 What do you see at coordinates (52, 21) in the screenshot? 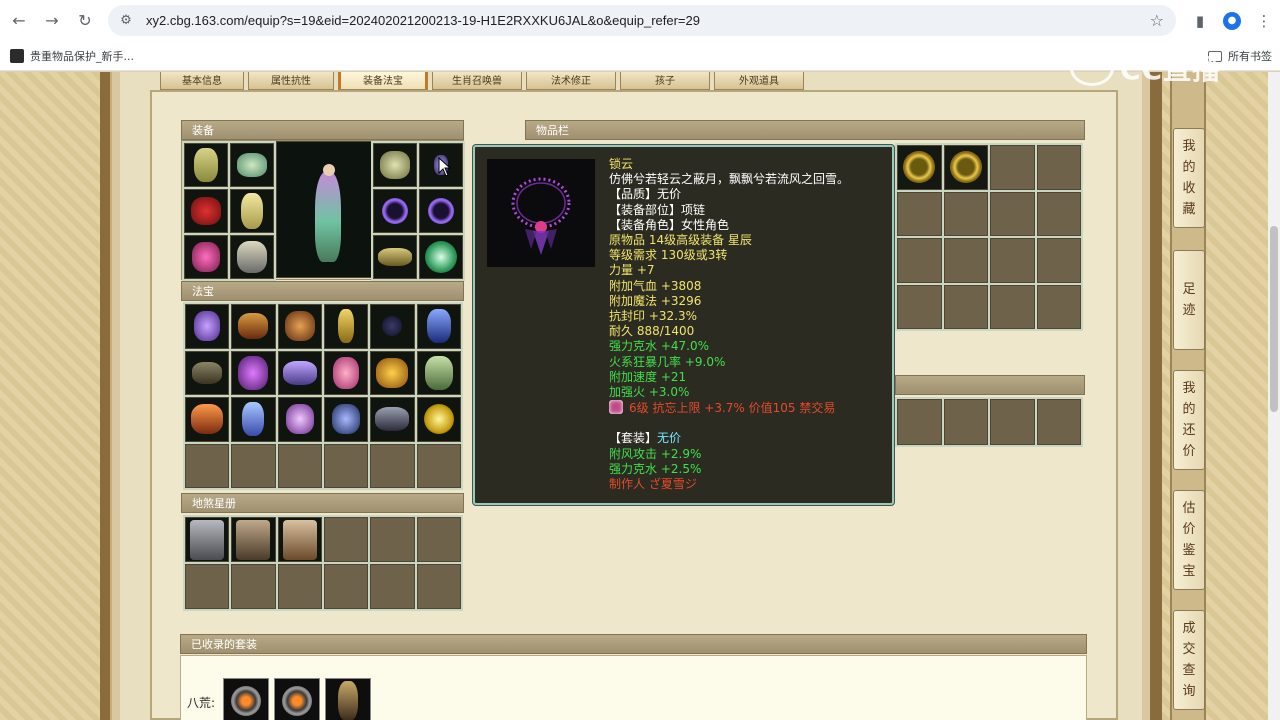
I see `forward-icon: →` at bounding box center [52, 21].